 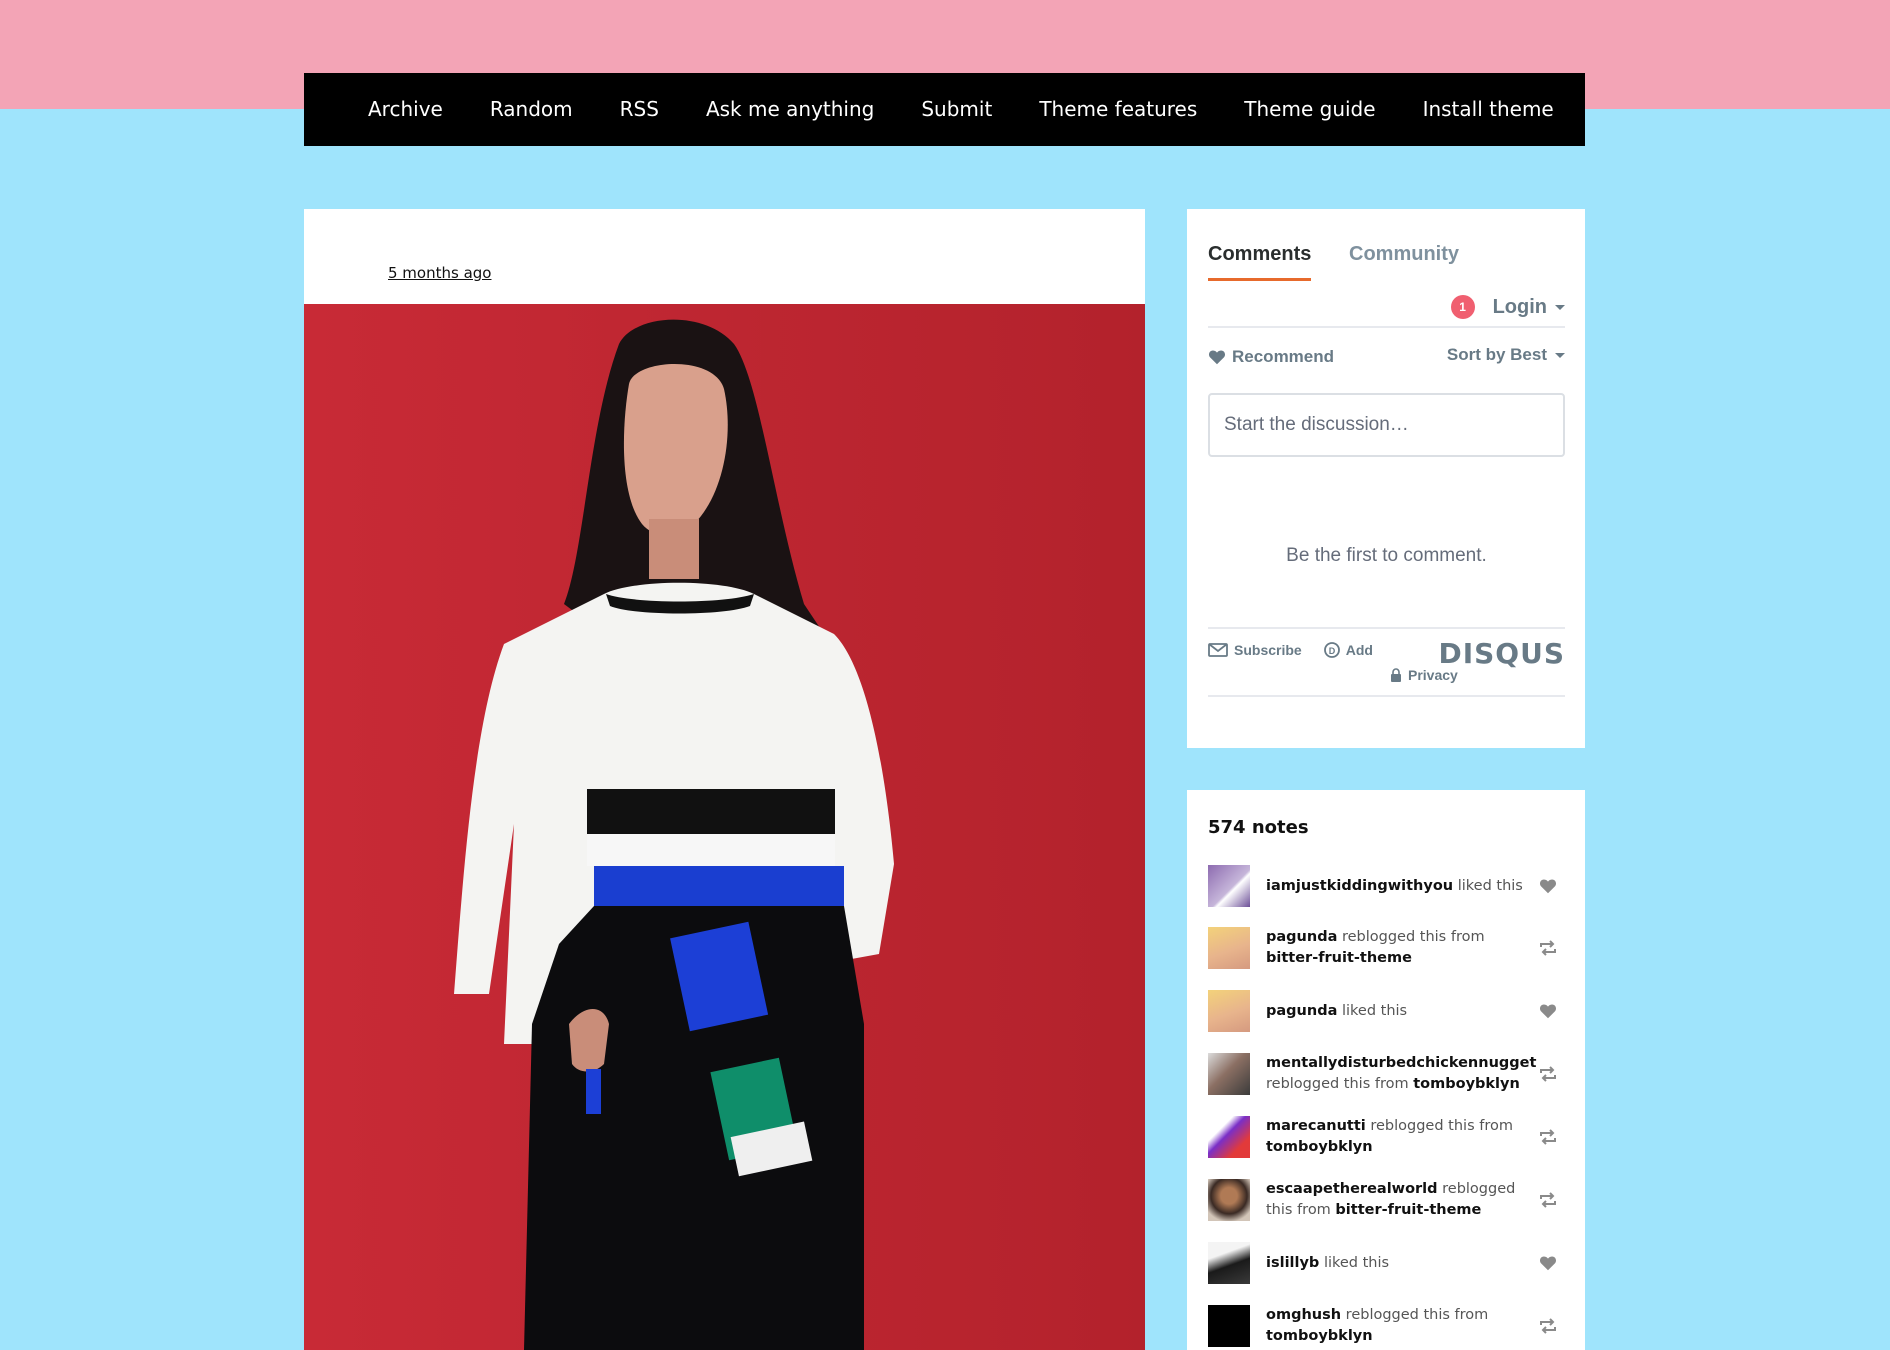 I want to click on sort-dropdown: Sort by Best, so click(x=1506, y=355).